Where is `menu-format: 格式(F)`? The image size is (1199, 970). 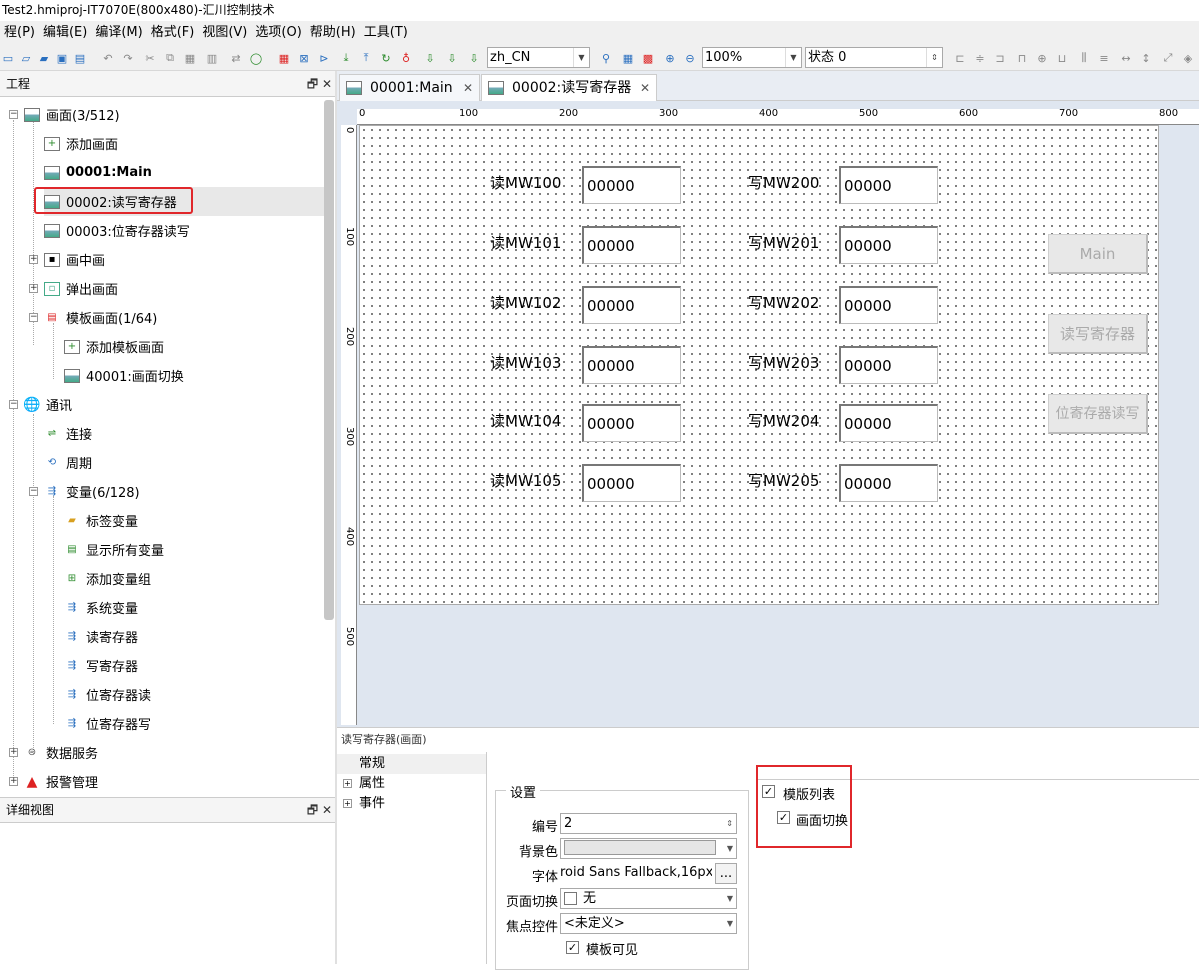
menu-format: 格式(F) is located at coordinates (173, 33).